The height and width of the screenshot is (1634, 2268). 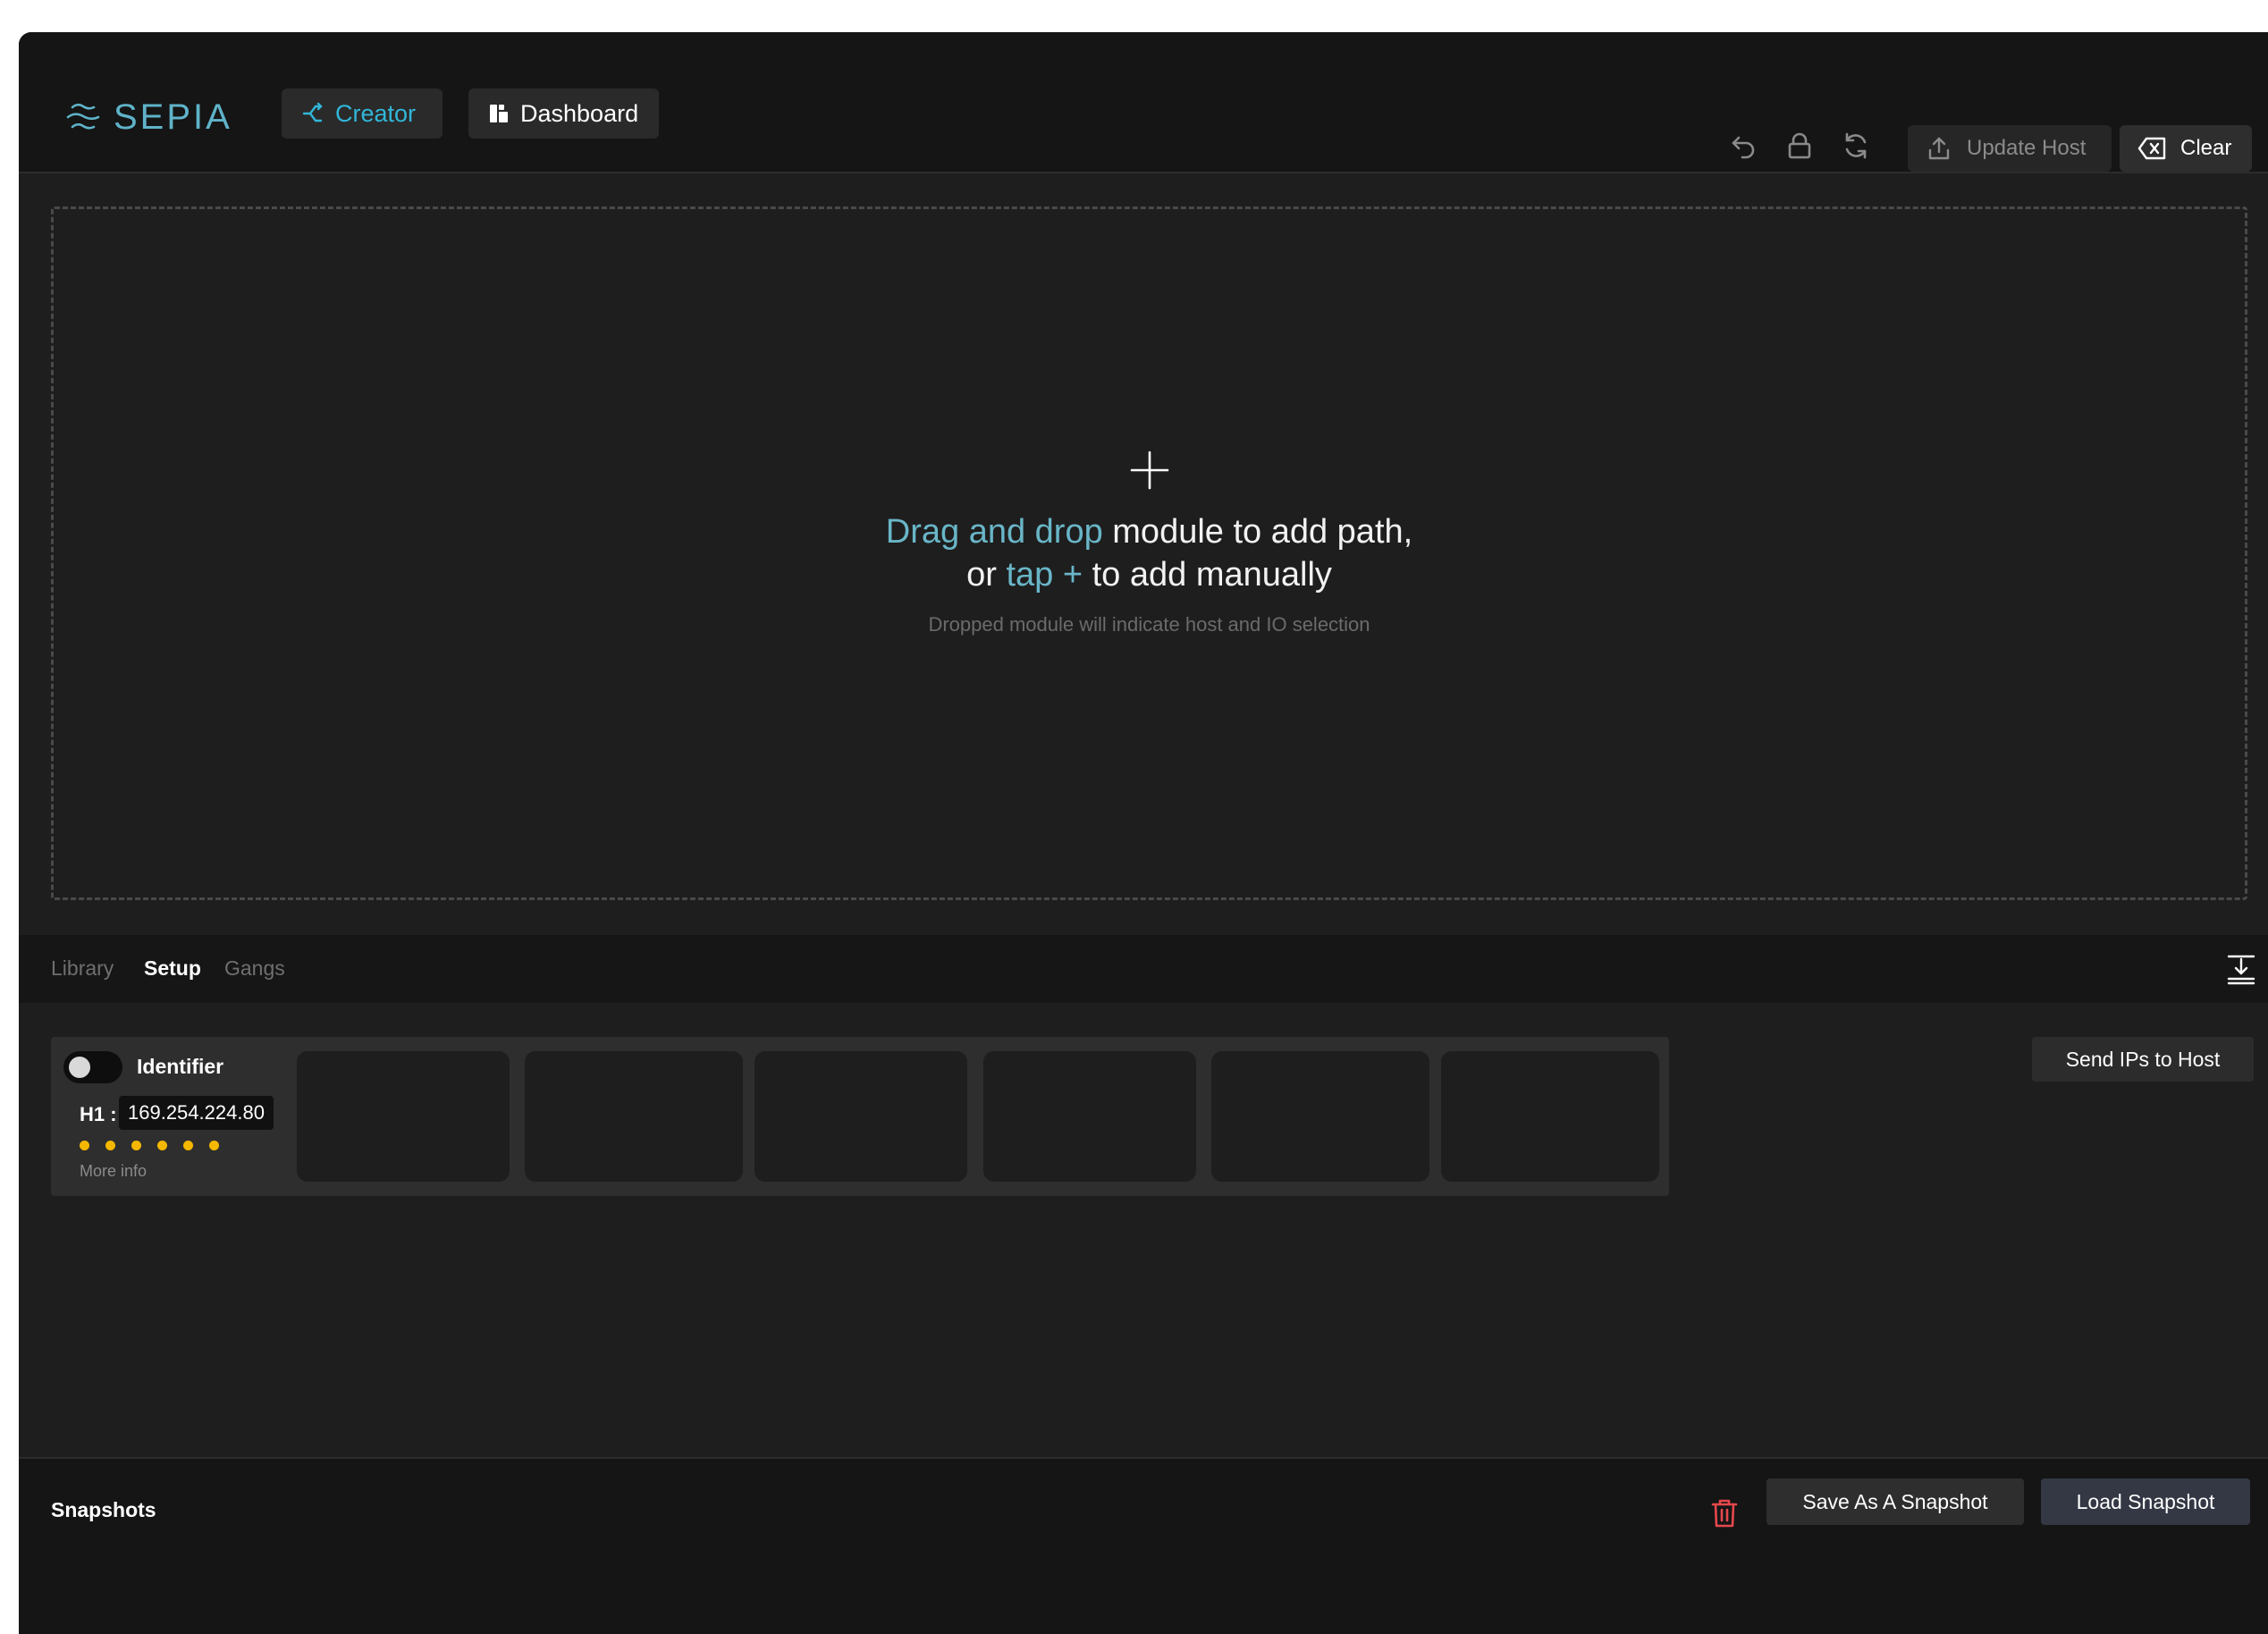 What do you see at coordinates (2241, 970) in the screenshot?
I see `collapse-panel-icon` at bounding box center [2241, 970].